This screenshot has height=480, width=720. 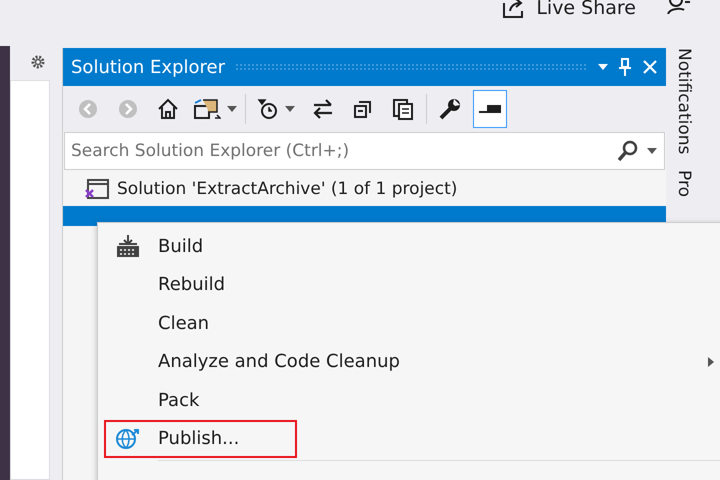 What do you see at coordinates (684, 184) in the screenshot?
I see `side-tab: Pro` at bounding box center [684, 184].